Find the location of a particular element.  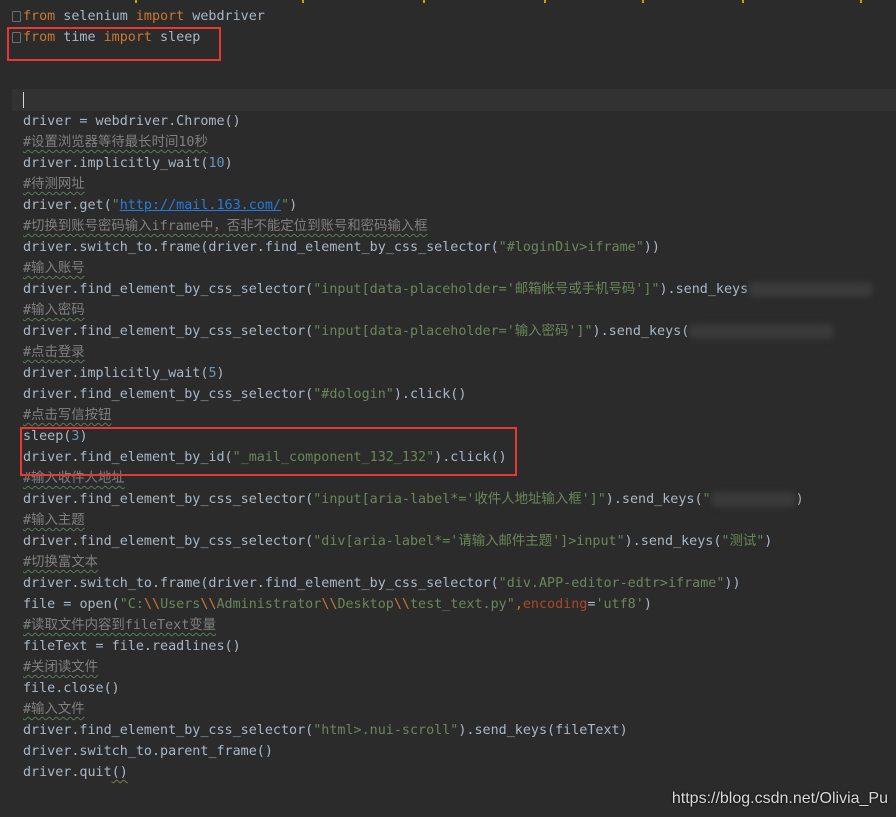

code-token: #读取文件内容到fileText变量 is located at coordinates (120, 625).